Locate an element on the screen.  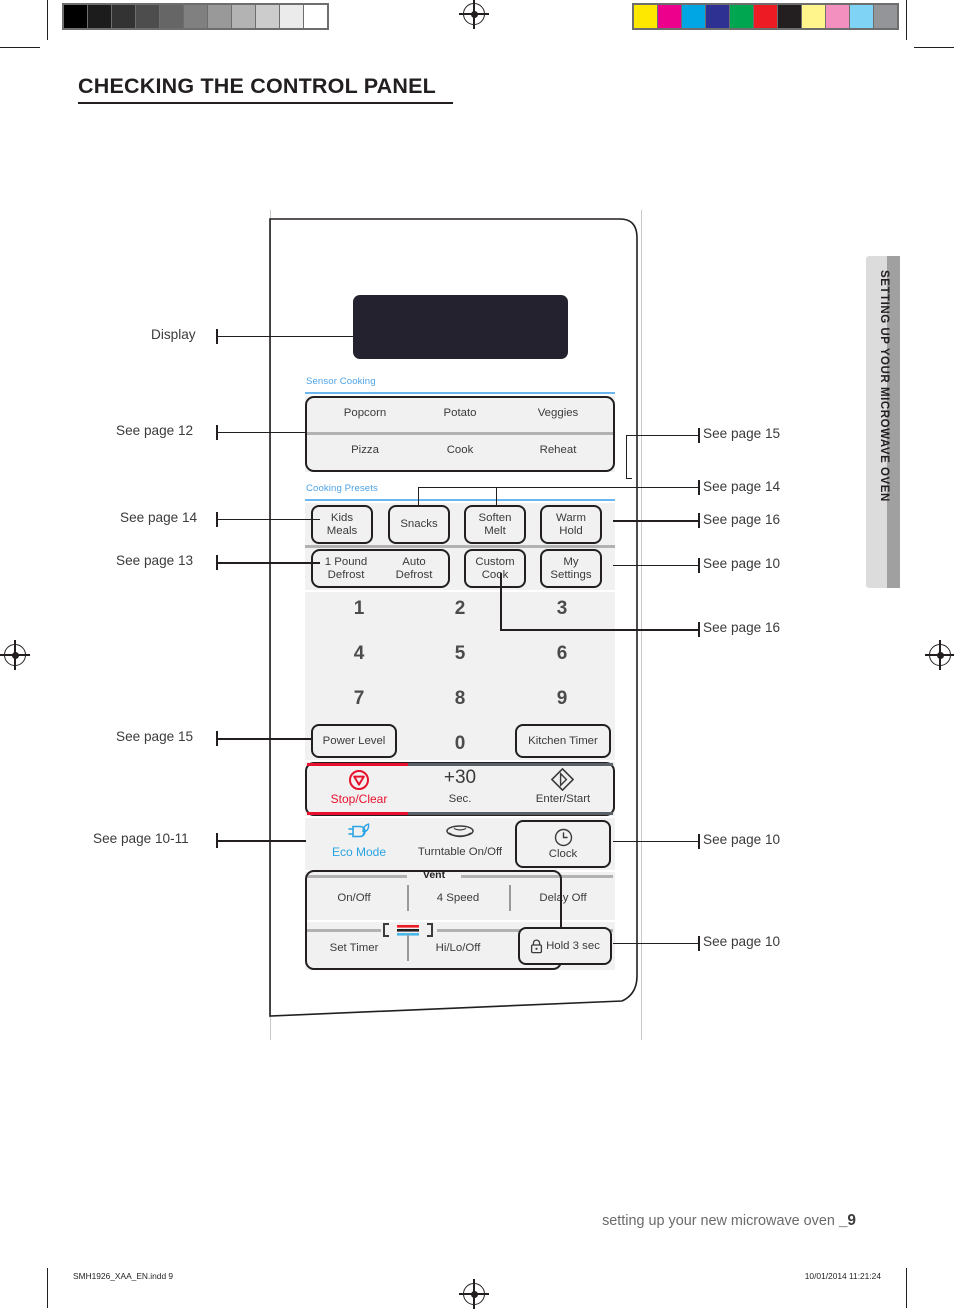
callout-right-page-10c-tick is located at coordinates (699, 943).